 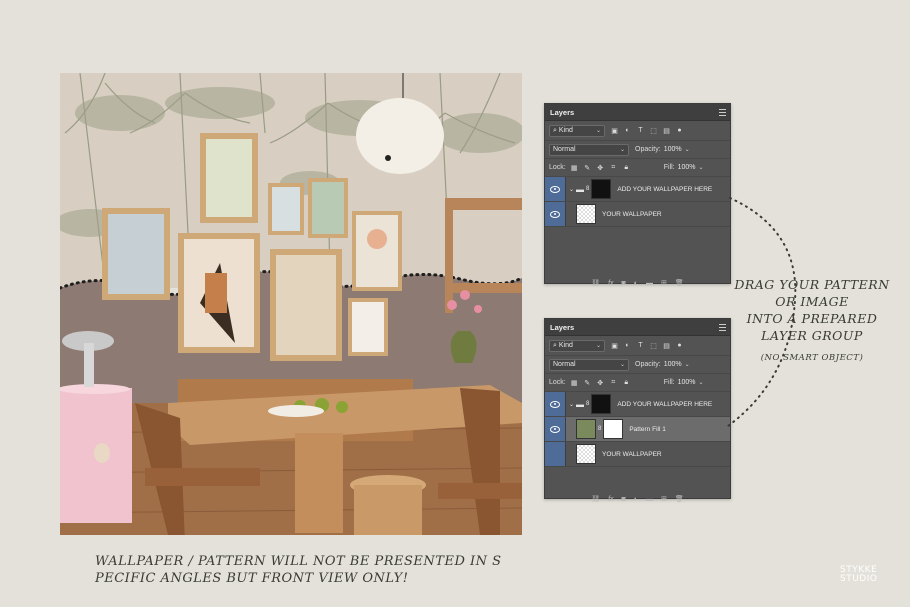 What do you see at coordinates (637, 168) in the screenshot?
I see `lock-row: Lock: ▦ ✎ ✥ ⌗ 🔒︎ Fill: 100% ⌄` at bounding box center [637, 168].